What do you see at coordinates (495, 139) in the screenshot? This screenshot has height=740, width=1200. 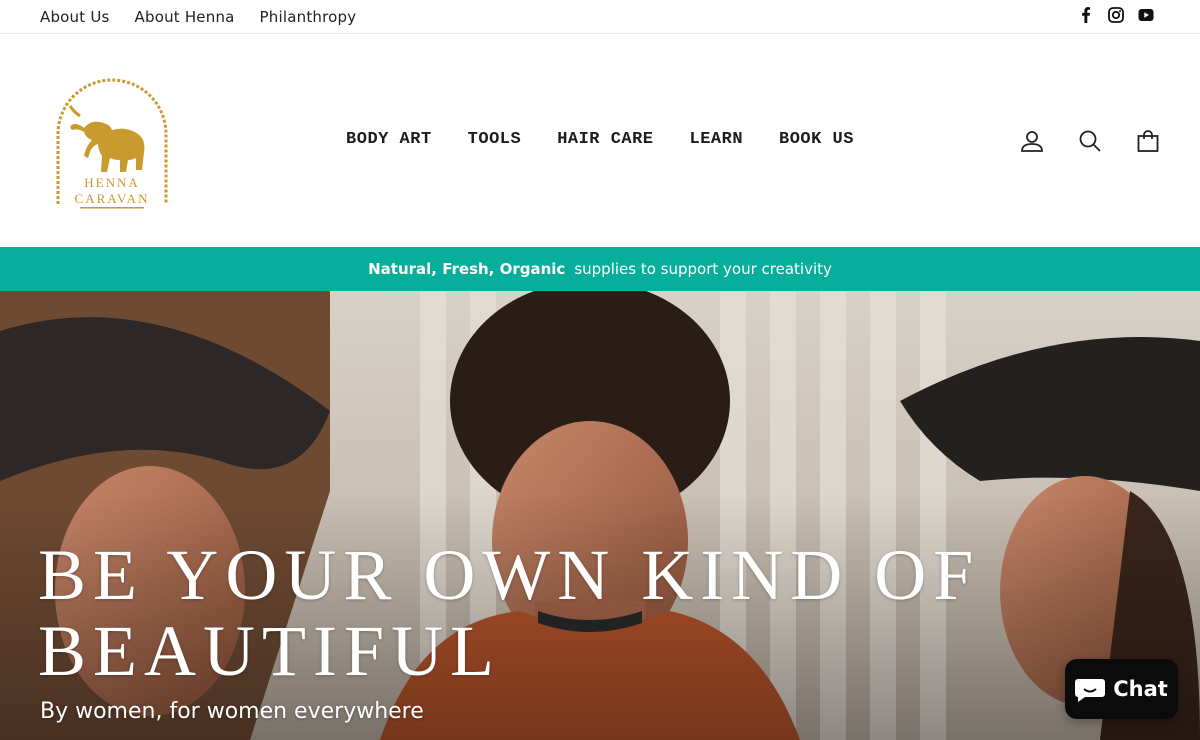 I see `nav-tools: TOOLS` at bounding box center [495, 139].